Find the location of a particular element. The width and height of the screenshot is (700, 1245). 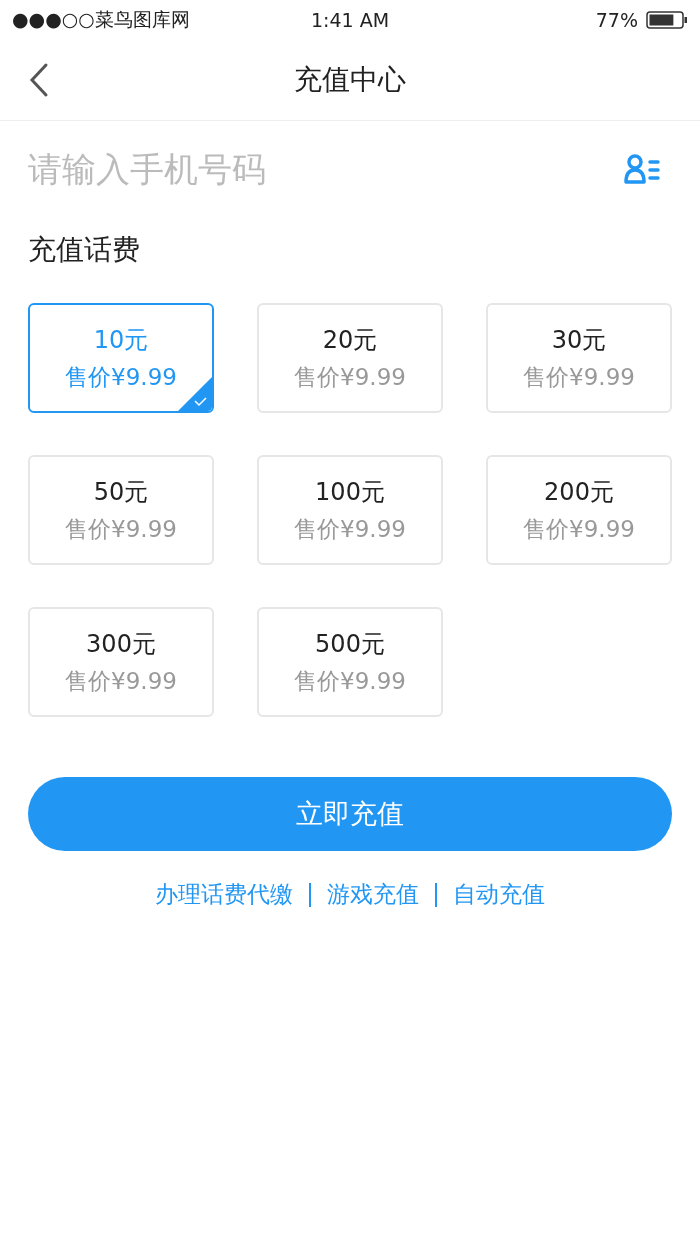

plan-option: 500元 售价¥9.99 is located at coordinates (350, 662).